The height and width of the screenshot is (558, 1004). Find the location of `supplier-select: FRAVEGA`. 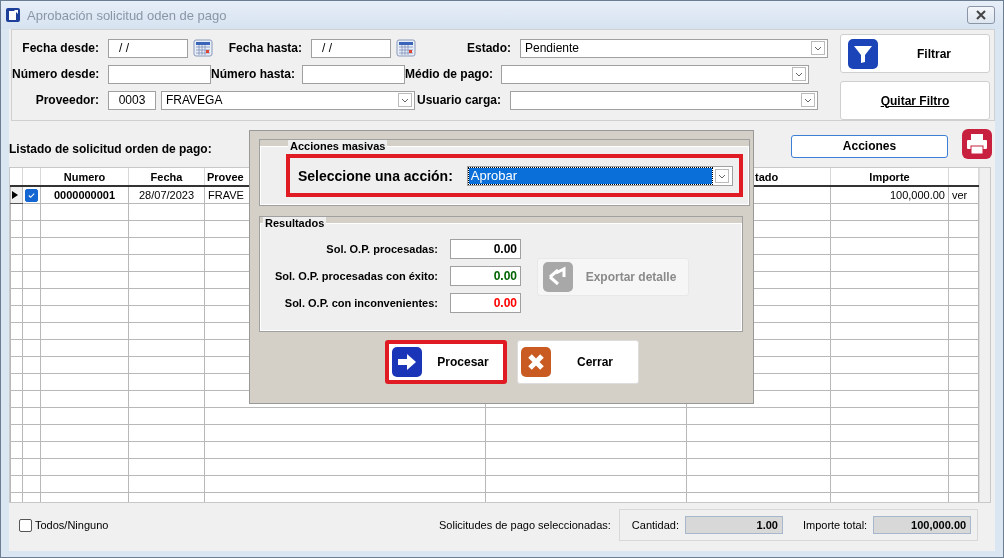

supplier-select: FRAVEGA is located at coordinates (288, 100).